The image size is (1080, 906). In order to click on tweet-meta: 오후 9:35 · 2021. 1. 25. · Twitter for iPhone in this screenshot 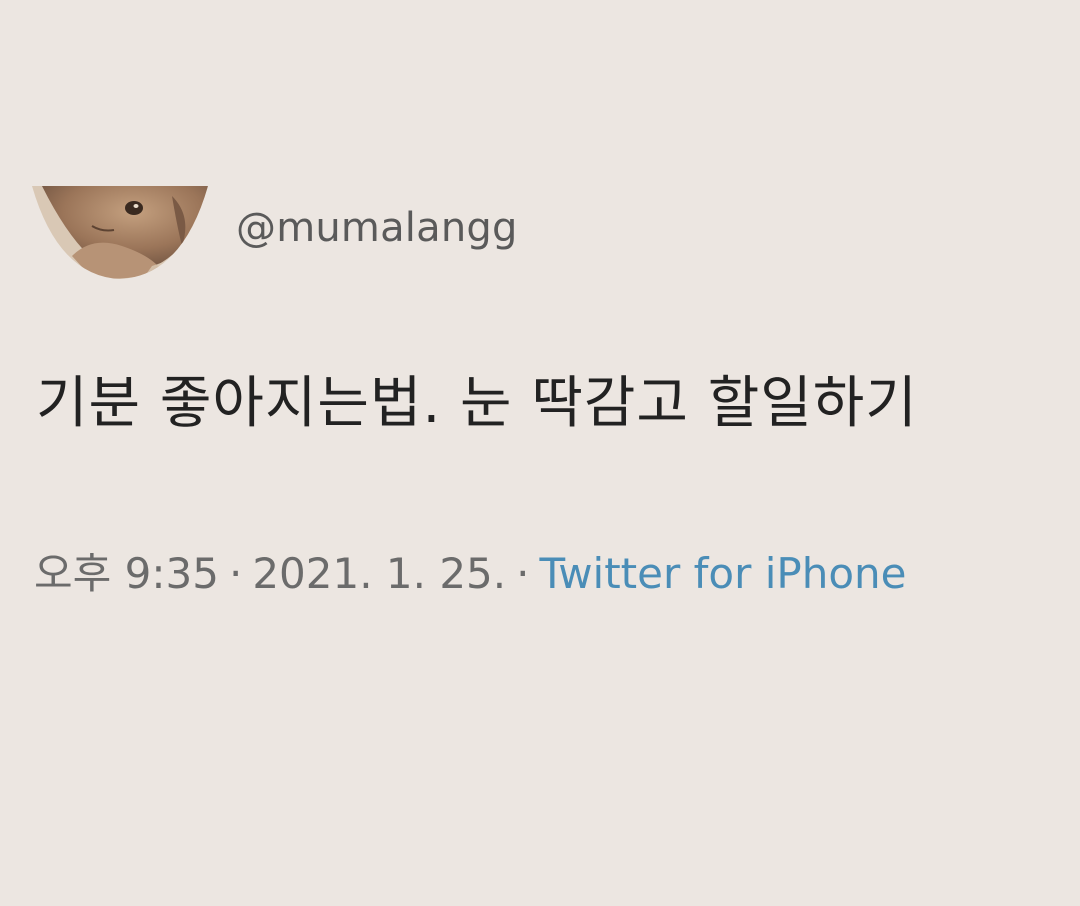, I will do `click(470, 570)`.